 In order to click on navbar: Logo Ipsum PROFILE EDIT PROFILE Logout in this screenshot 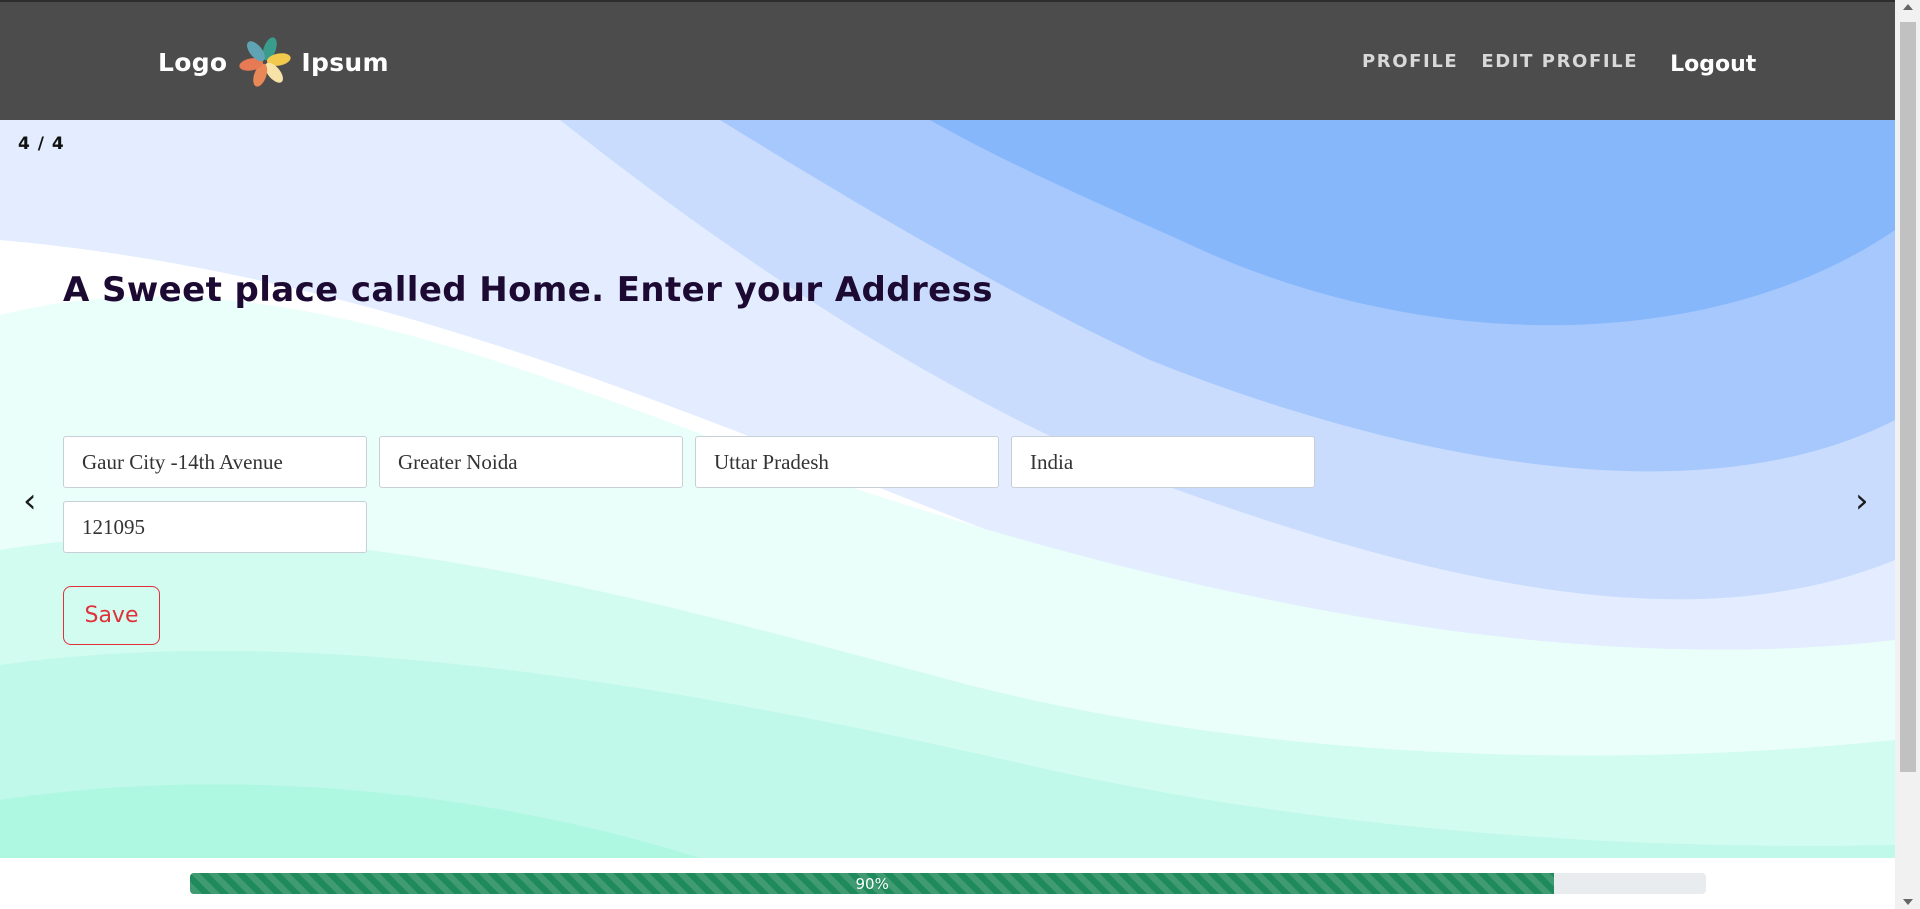, I will do `click(947, 61)`.